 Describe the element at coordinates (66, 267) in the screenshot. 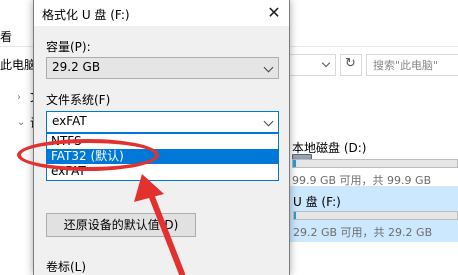

I see `volume-label: 卷标(L)` at that location.